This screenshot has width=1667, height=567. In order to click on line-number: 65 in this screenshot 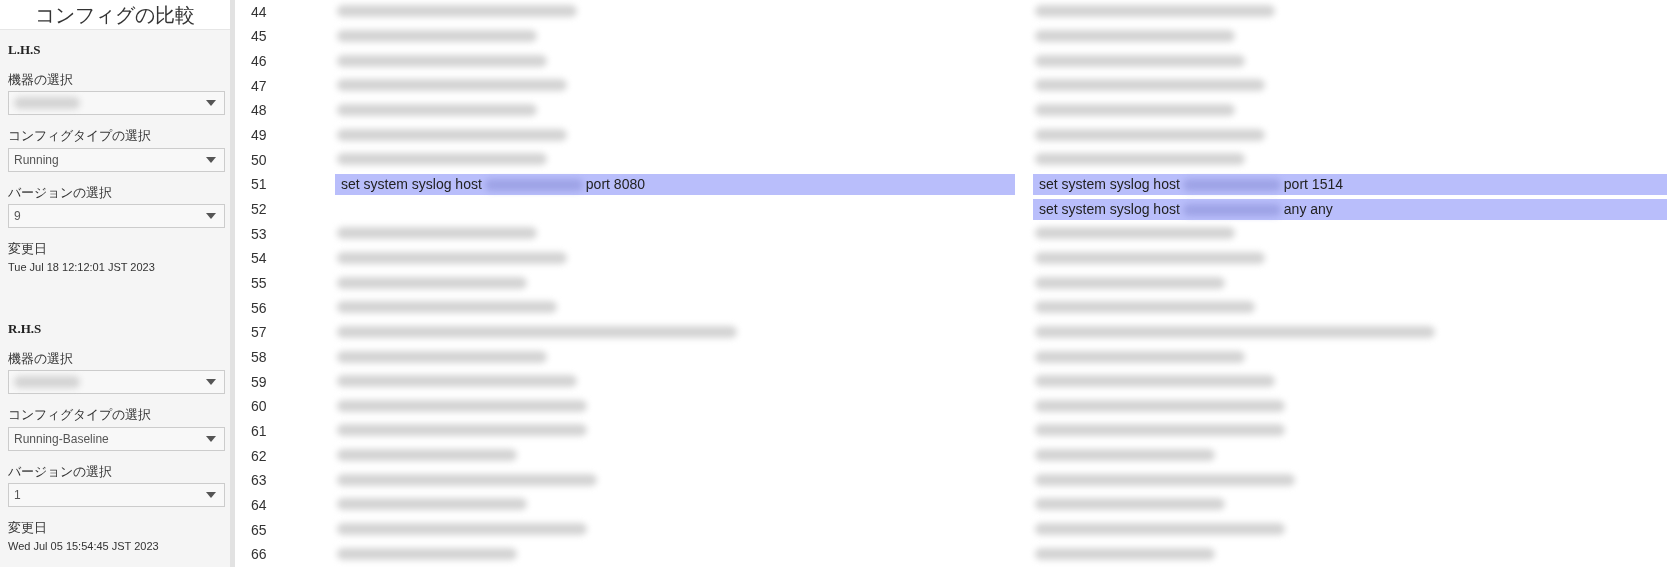, I will do `click(259, 530)`.